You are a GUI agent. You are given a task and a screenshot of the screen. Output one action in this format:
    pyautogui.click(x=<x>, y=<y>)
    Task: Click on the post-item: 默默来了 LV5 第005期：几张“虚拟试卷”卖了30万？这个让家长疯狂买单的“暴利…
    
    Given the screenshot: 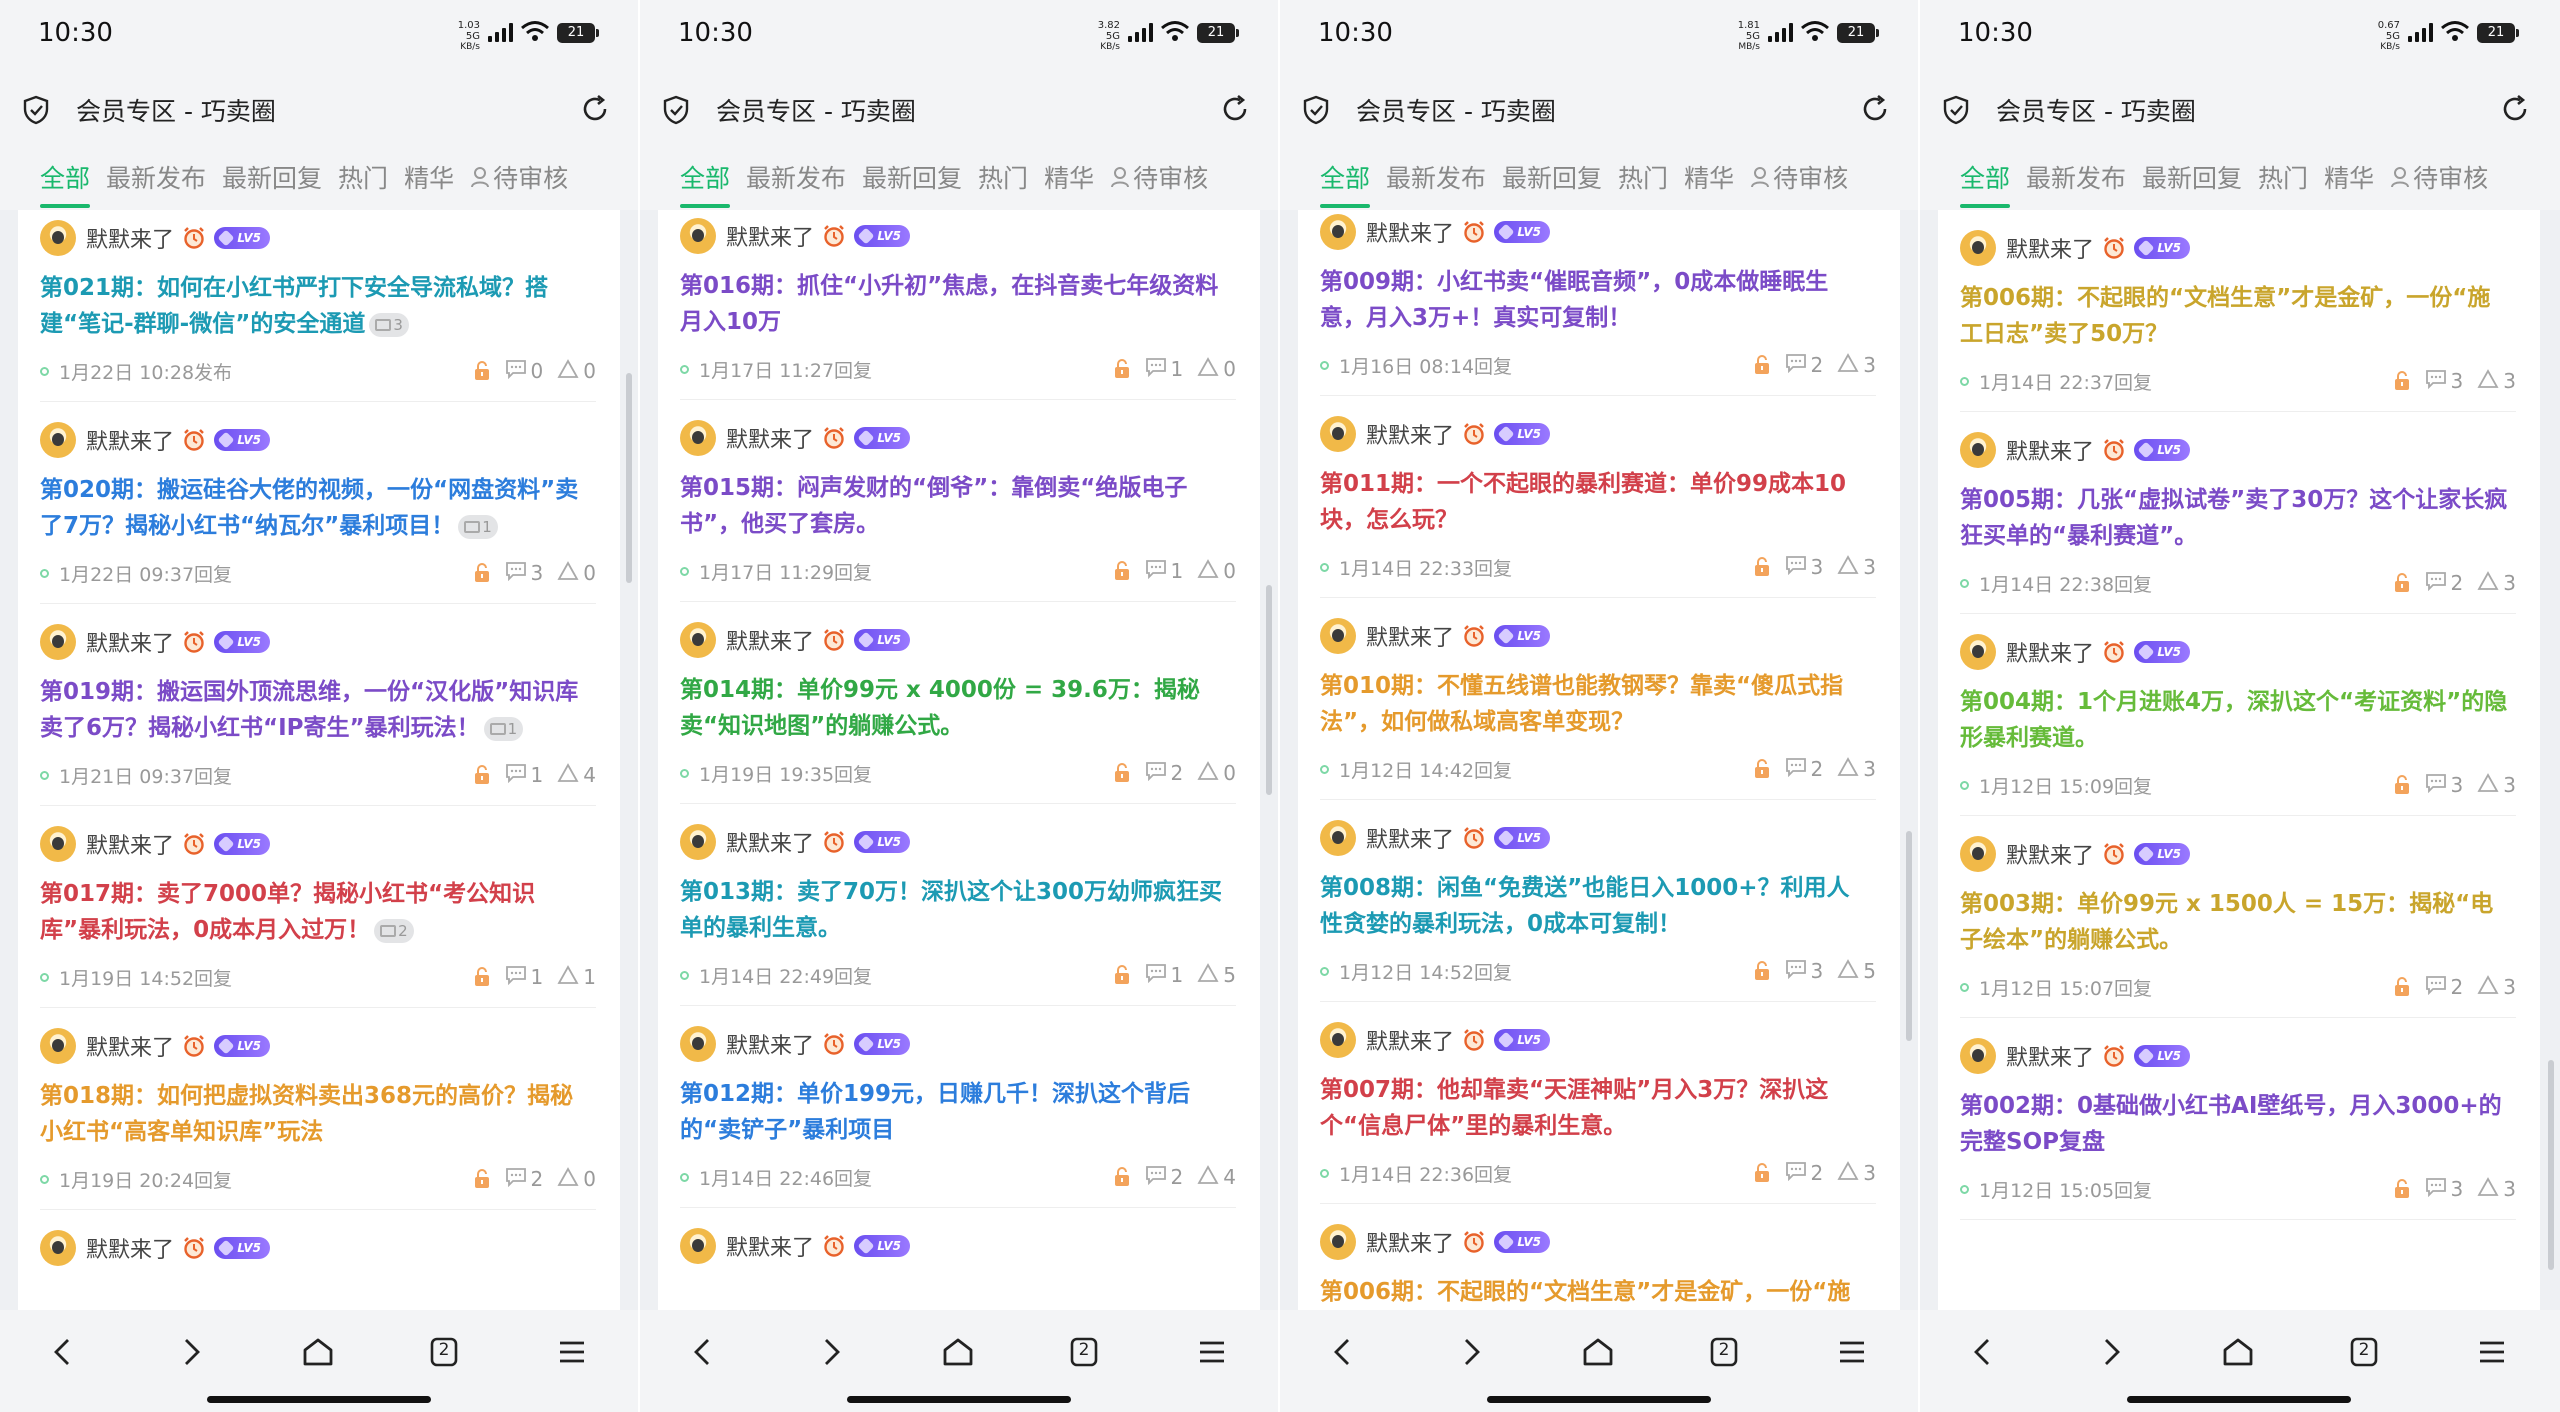 What is the action you would take?
    pyautogui.click(x=2238, y=513)
    